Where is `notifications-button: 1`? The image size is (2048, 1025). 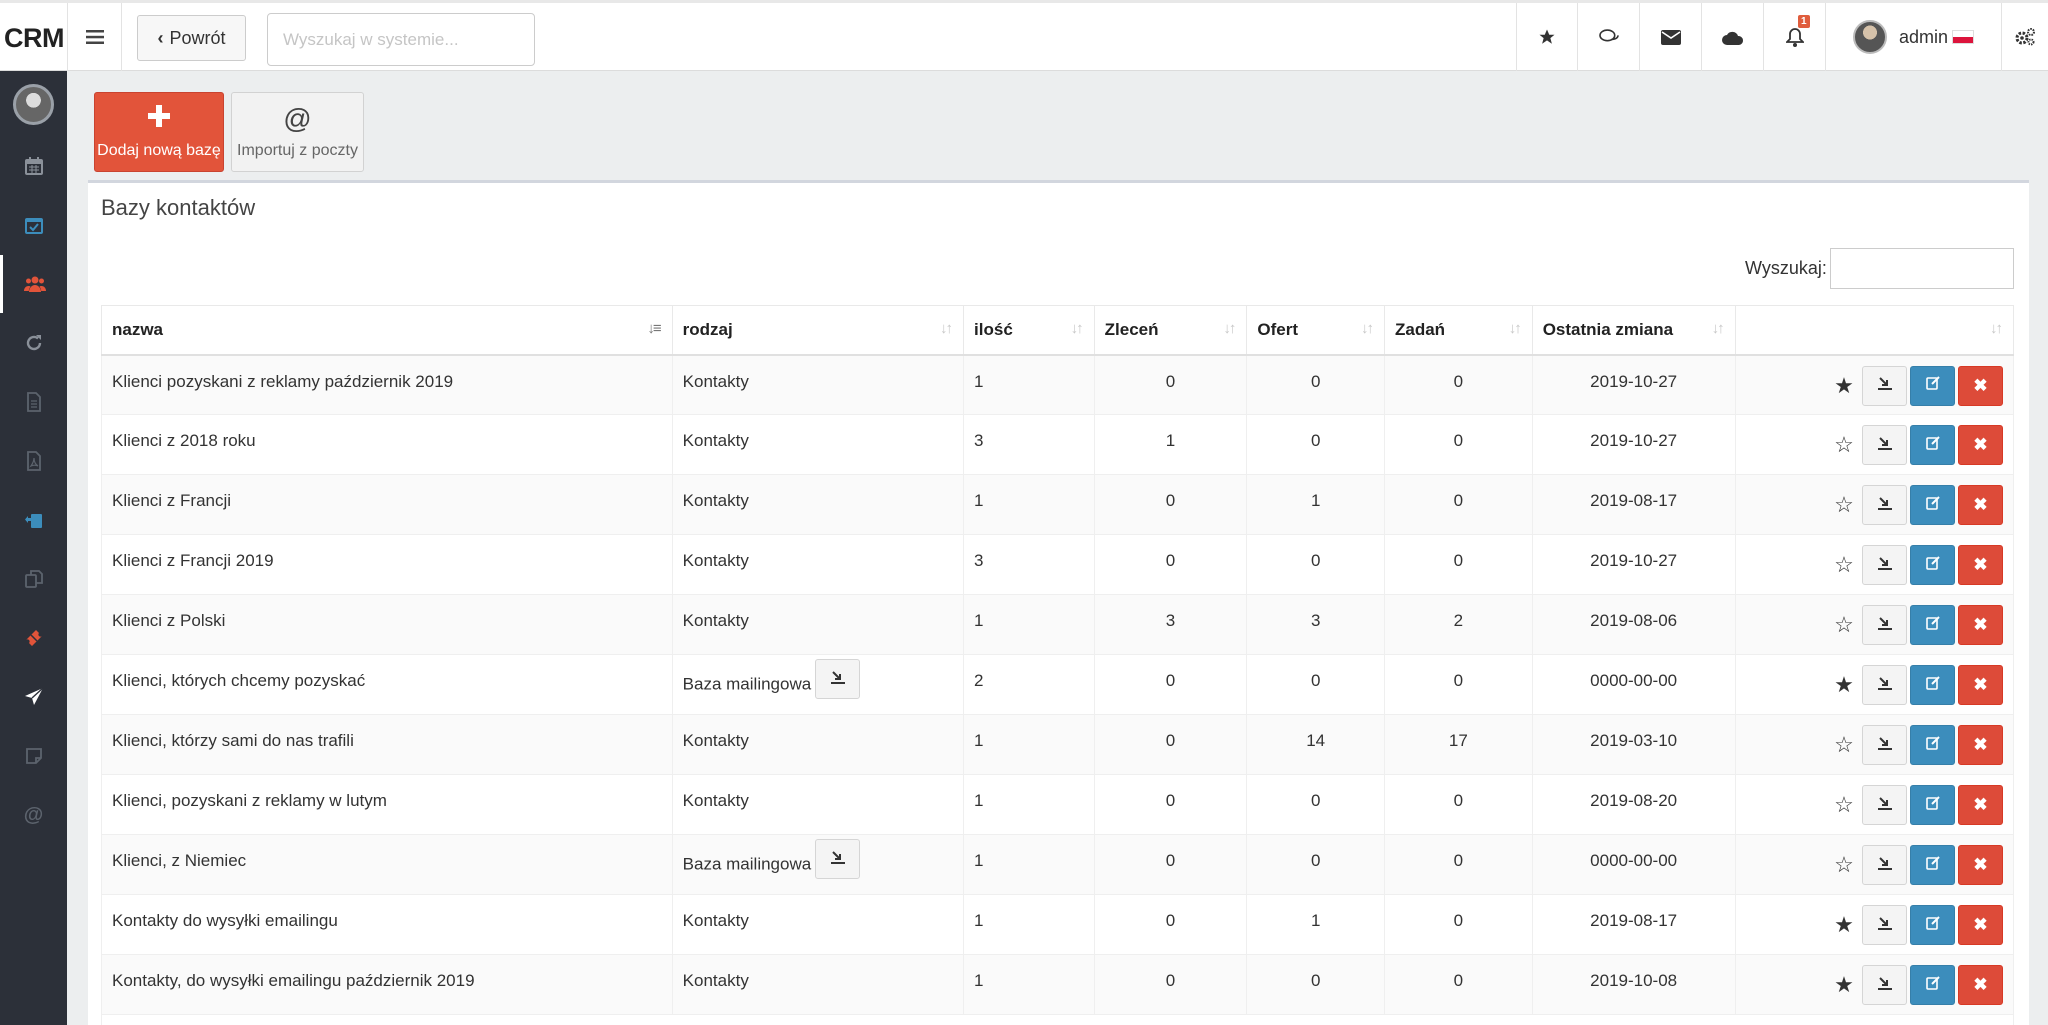 notifications-button: 1 is located at coordinates (1795, 37).